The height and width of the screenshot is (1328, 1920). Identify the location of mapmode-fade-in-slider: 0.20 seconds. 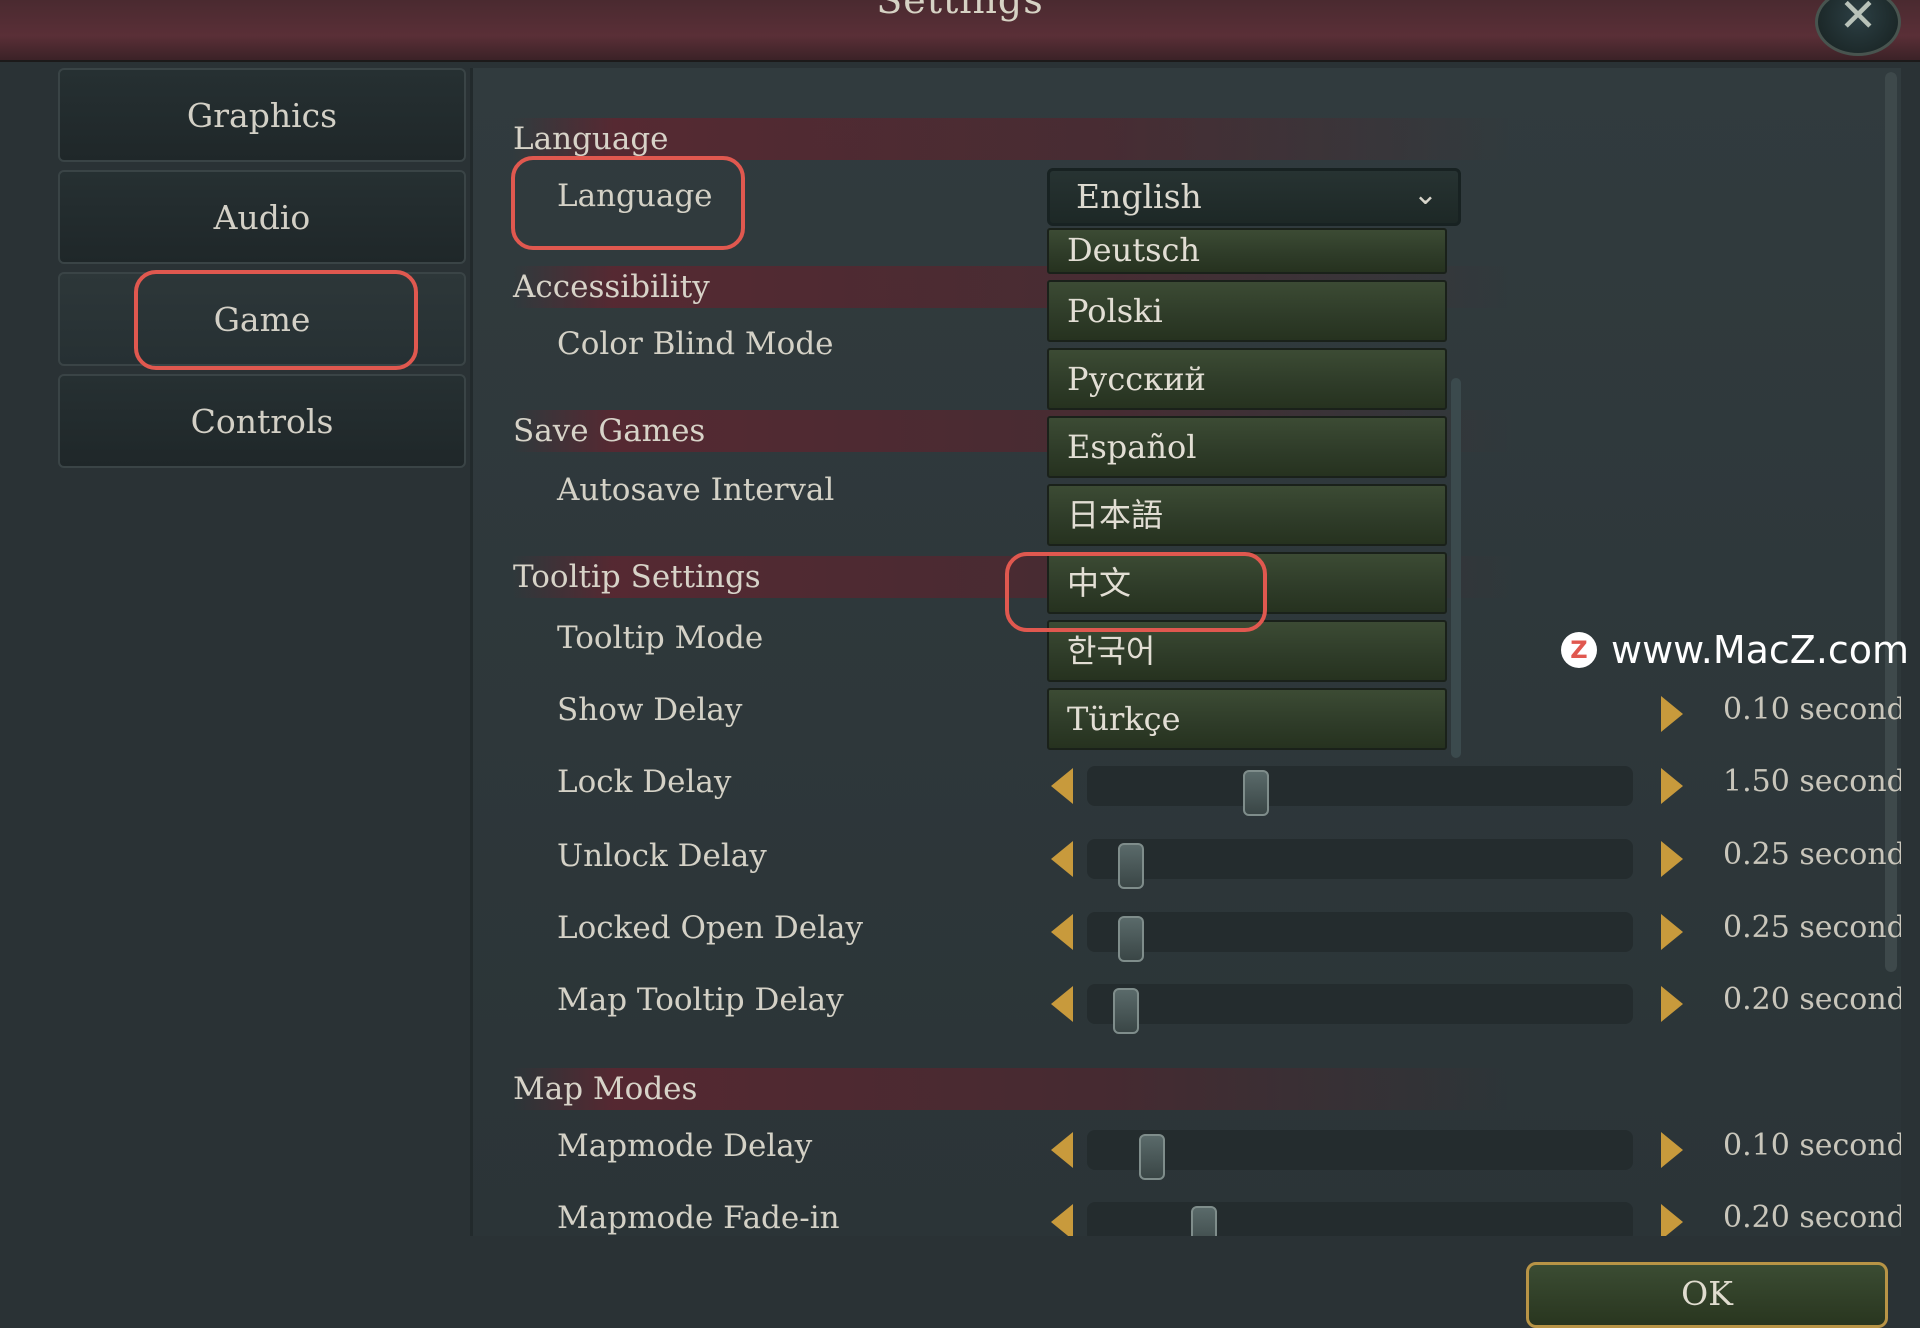
(1476, 1215).